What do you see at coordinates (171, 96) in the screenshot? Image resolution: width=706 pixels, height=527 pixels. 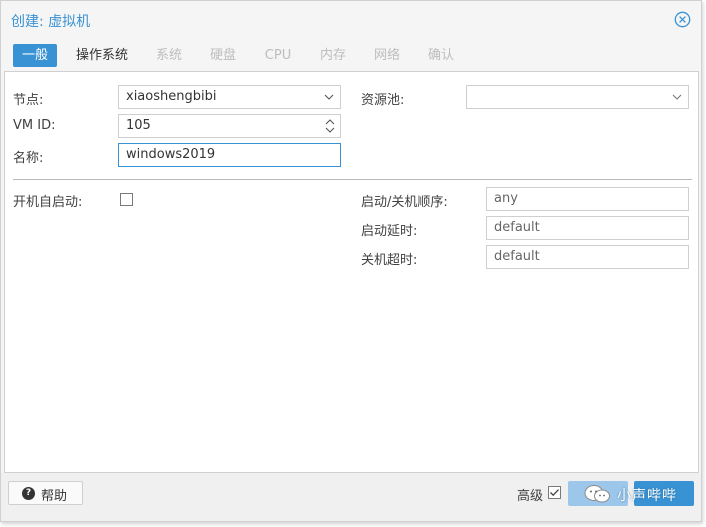 I see `node-value: xiaoshengbibi` at bounding box center [171, 96].